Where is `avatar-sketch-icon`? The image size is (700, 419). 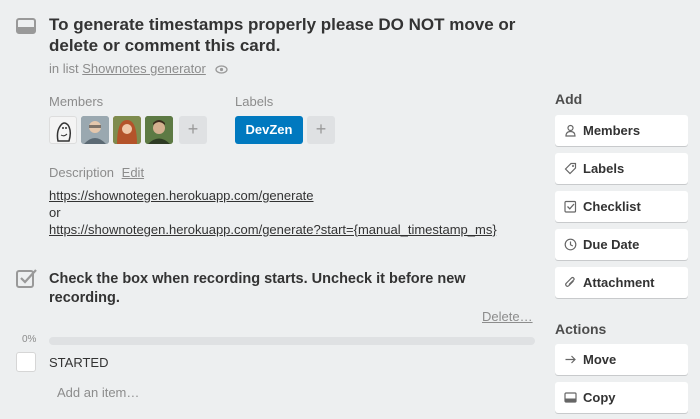
avatar-sketch-icon is located at coordinates (64, 132).